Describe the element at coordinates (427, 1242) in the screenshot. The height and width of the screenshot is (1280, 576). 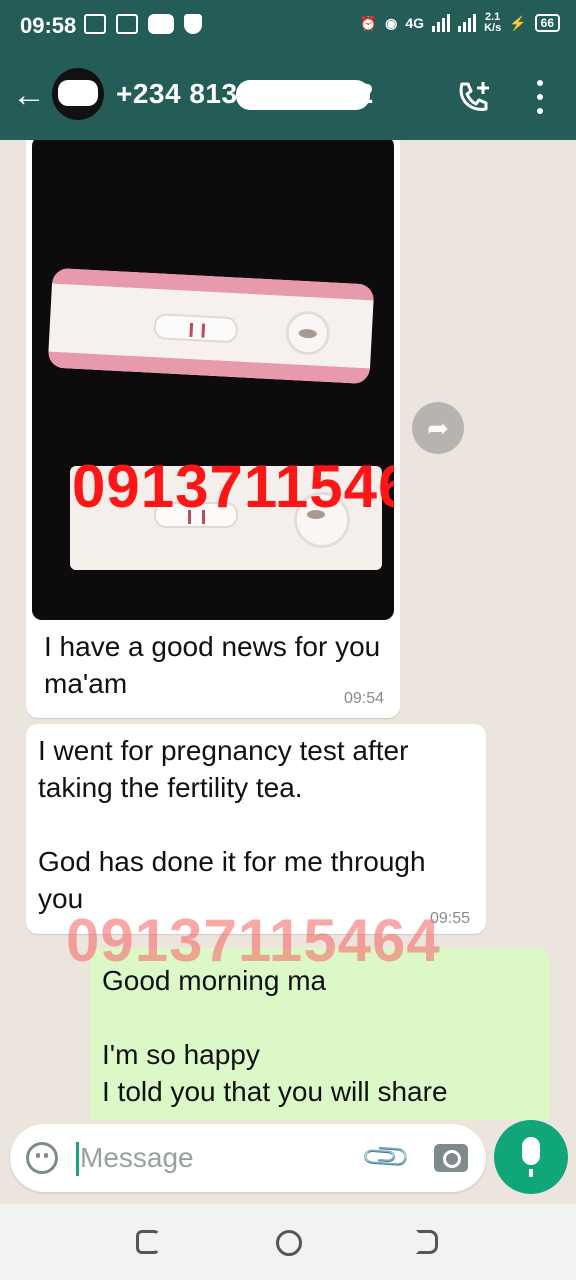
I see `back-icon` at that location.